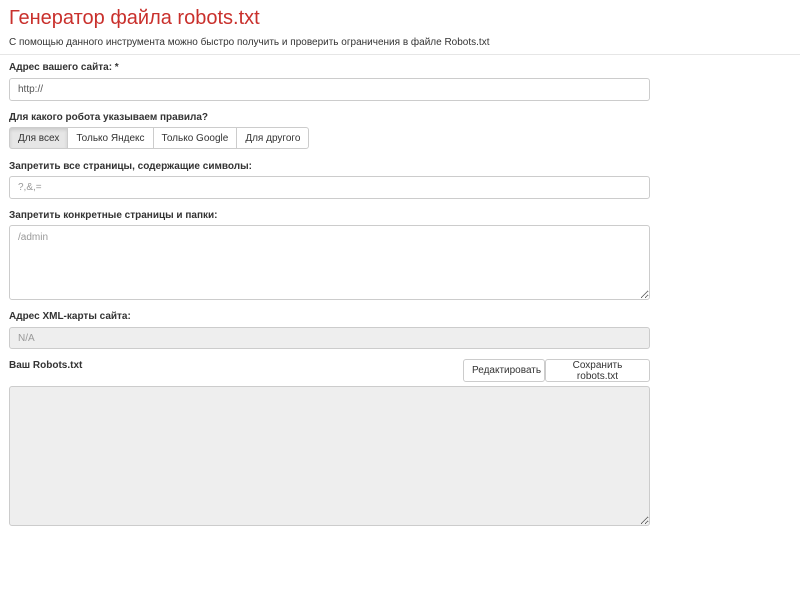 Image resolution: width=800 pixels, height=600 pixels. I want to click on robot-option-yandex: Только Яндекс, so click(110, 138).